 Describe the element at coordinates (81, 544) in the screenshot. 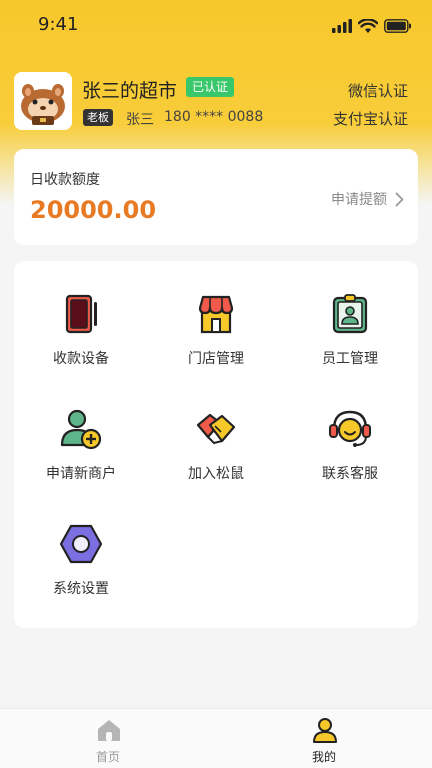

I see `settings-hexagon-icon` at that location.